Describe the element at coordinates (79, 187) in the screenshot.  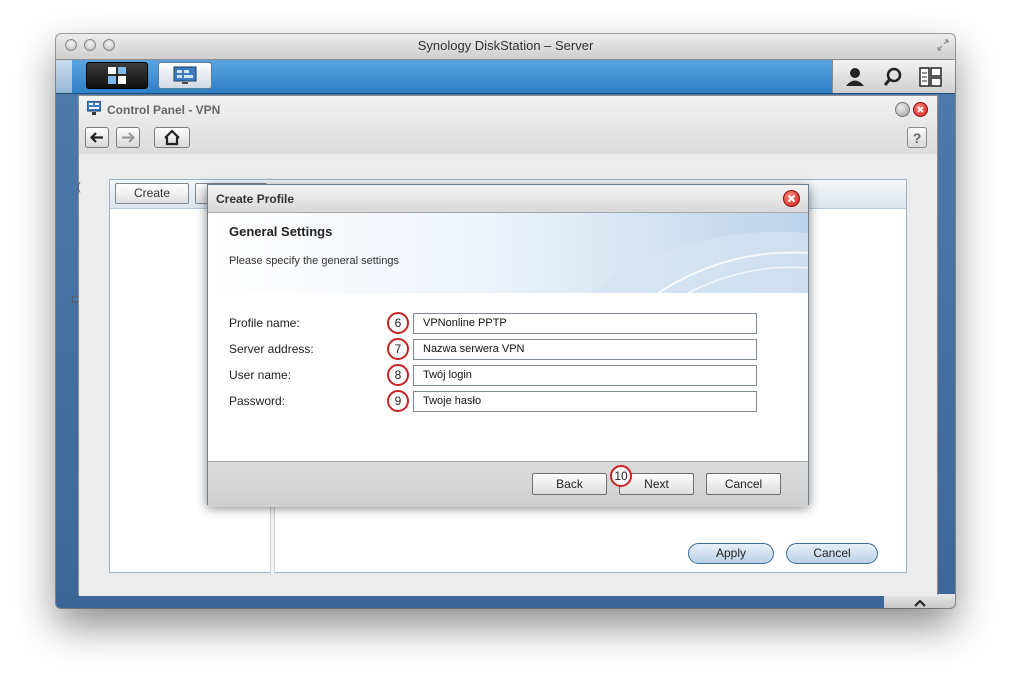
I see `side-letter-top: (` at that location.